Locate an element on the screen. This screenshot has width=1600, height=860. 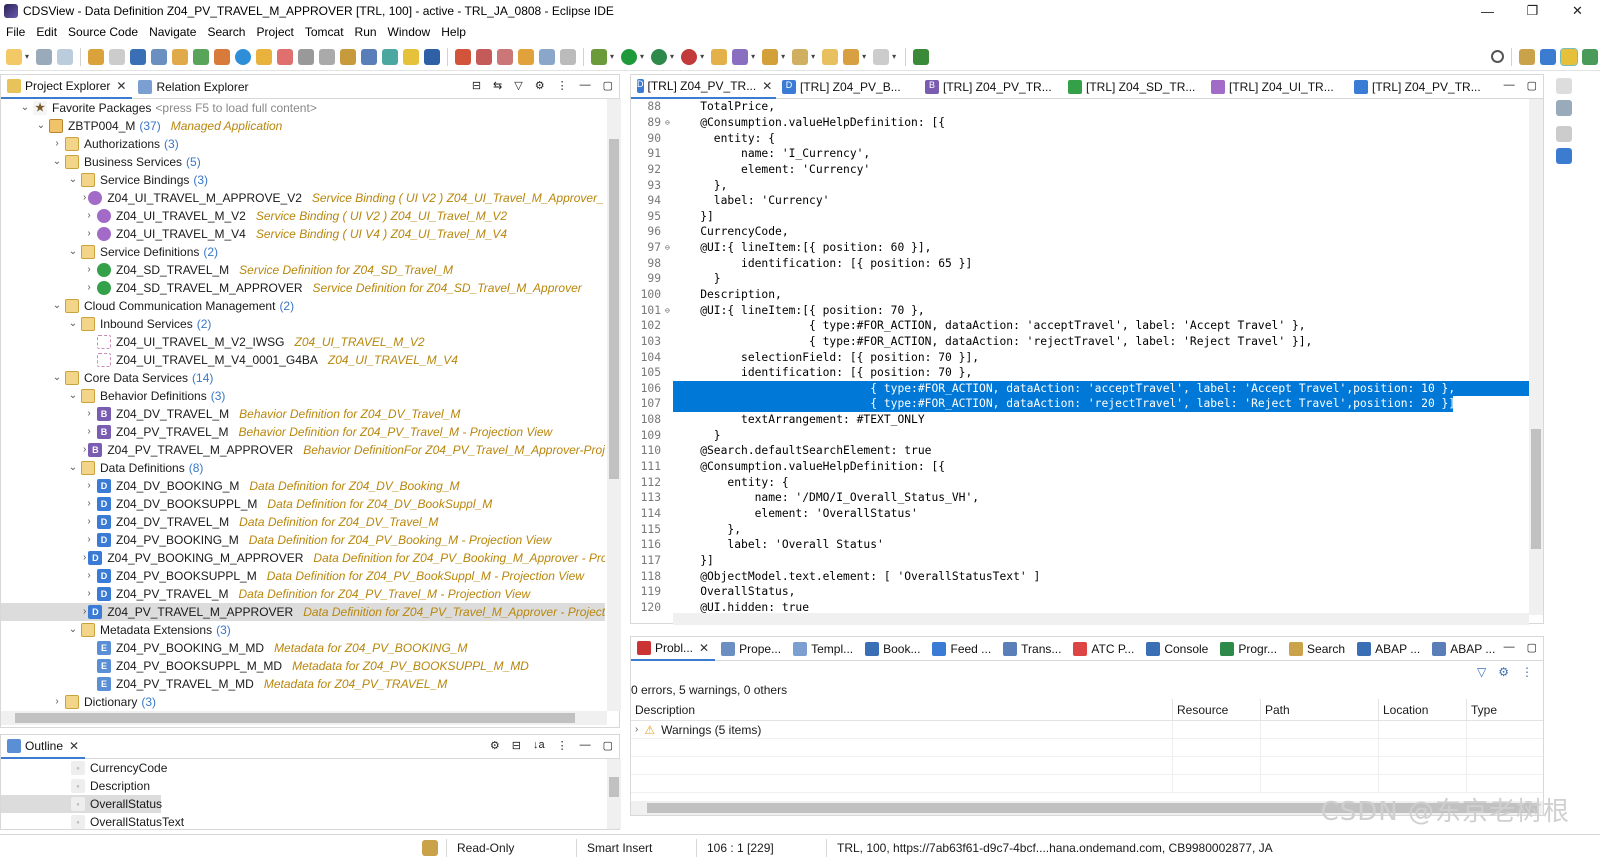
menu-source-code: Source Code is located at coordinates (104, 32).